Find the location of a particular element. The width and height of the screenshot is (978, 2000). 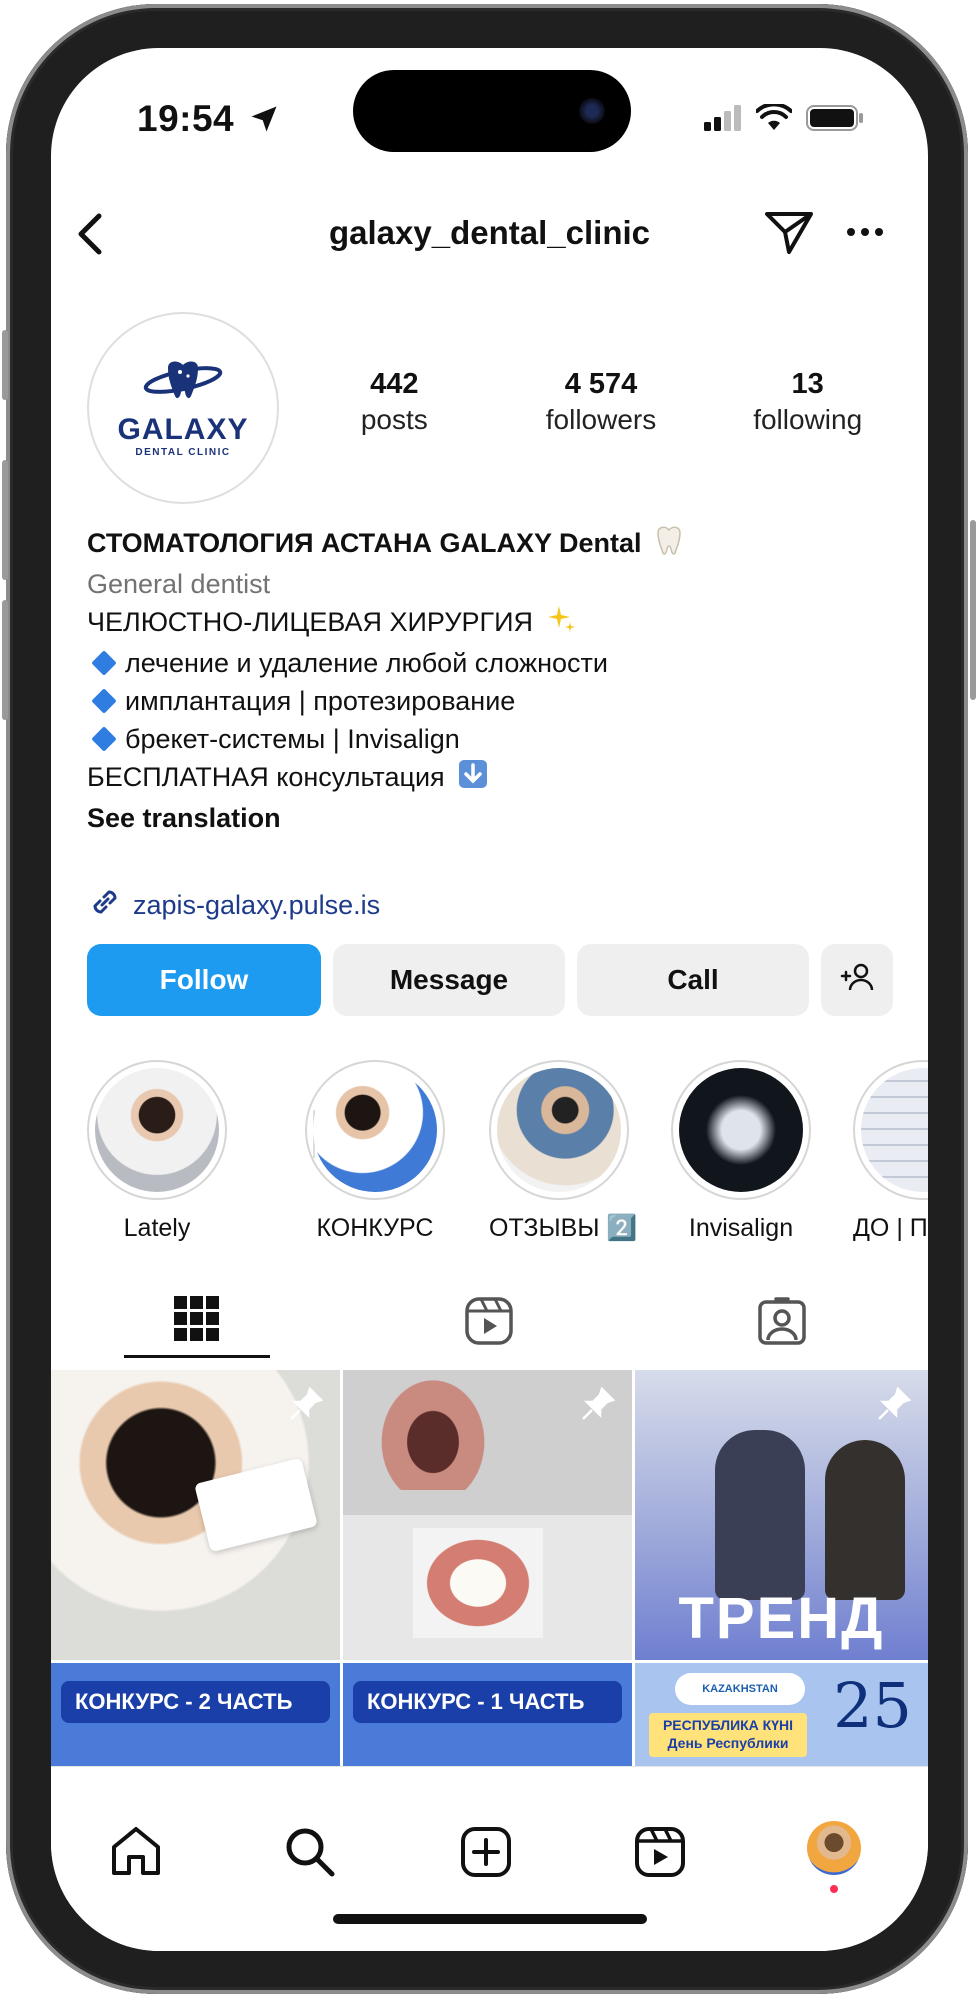

grid-post: КОНКУРС - 1 ЧАСТЬ is located at coordinates (487, 1714).